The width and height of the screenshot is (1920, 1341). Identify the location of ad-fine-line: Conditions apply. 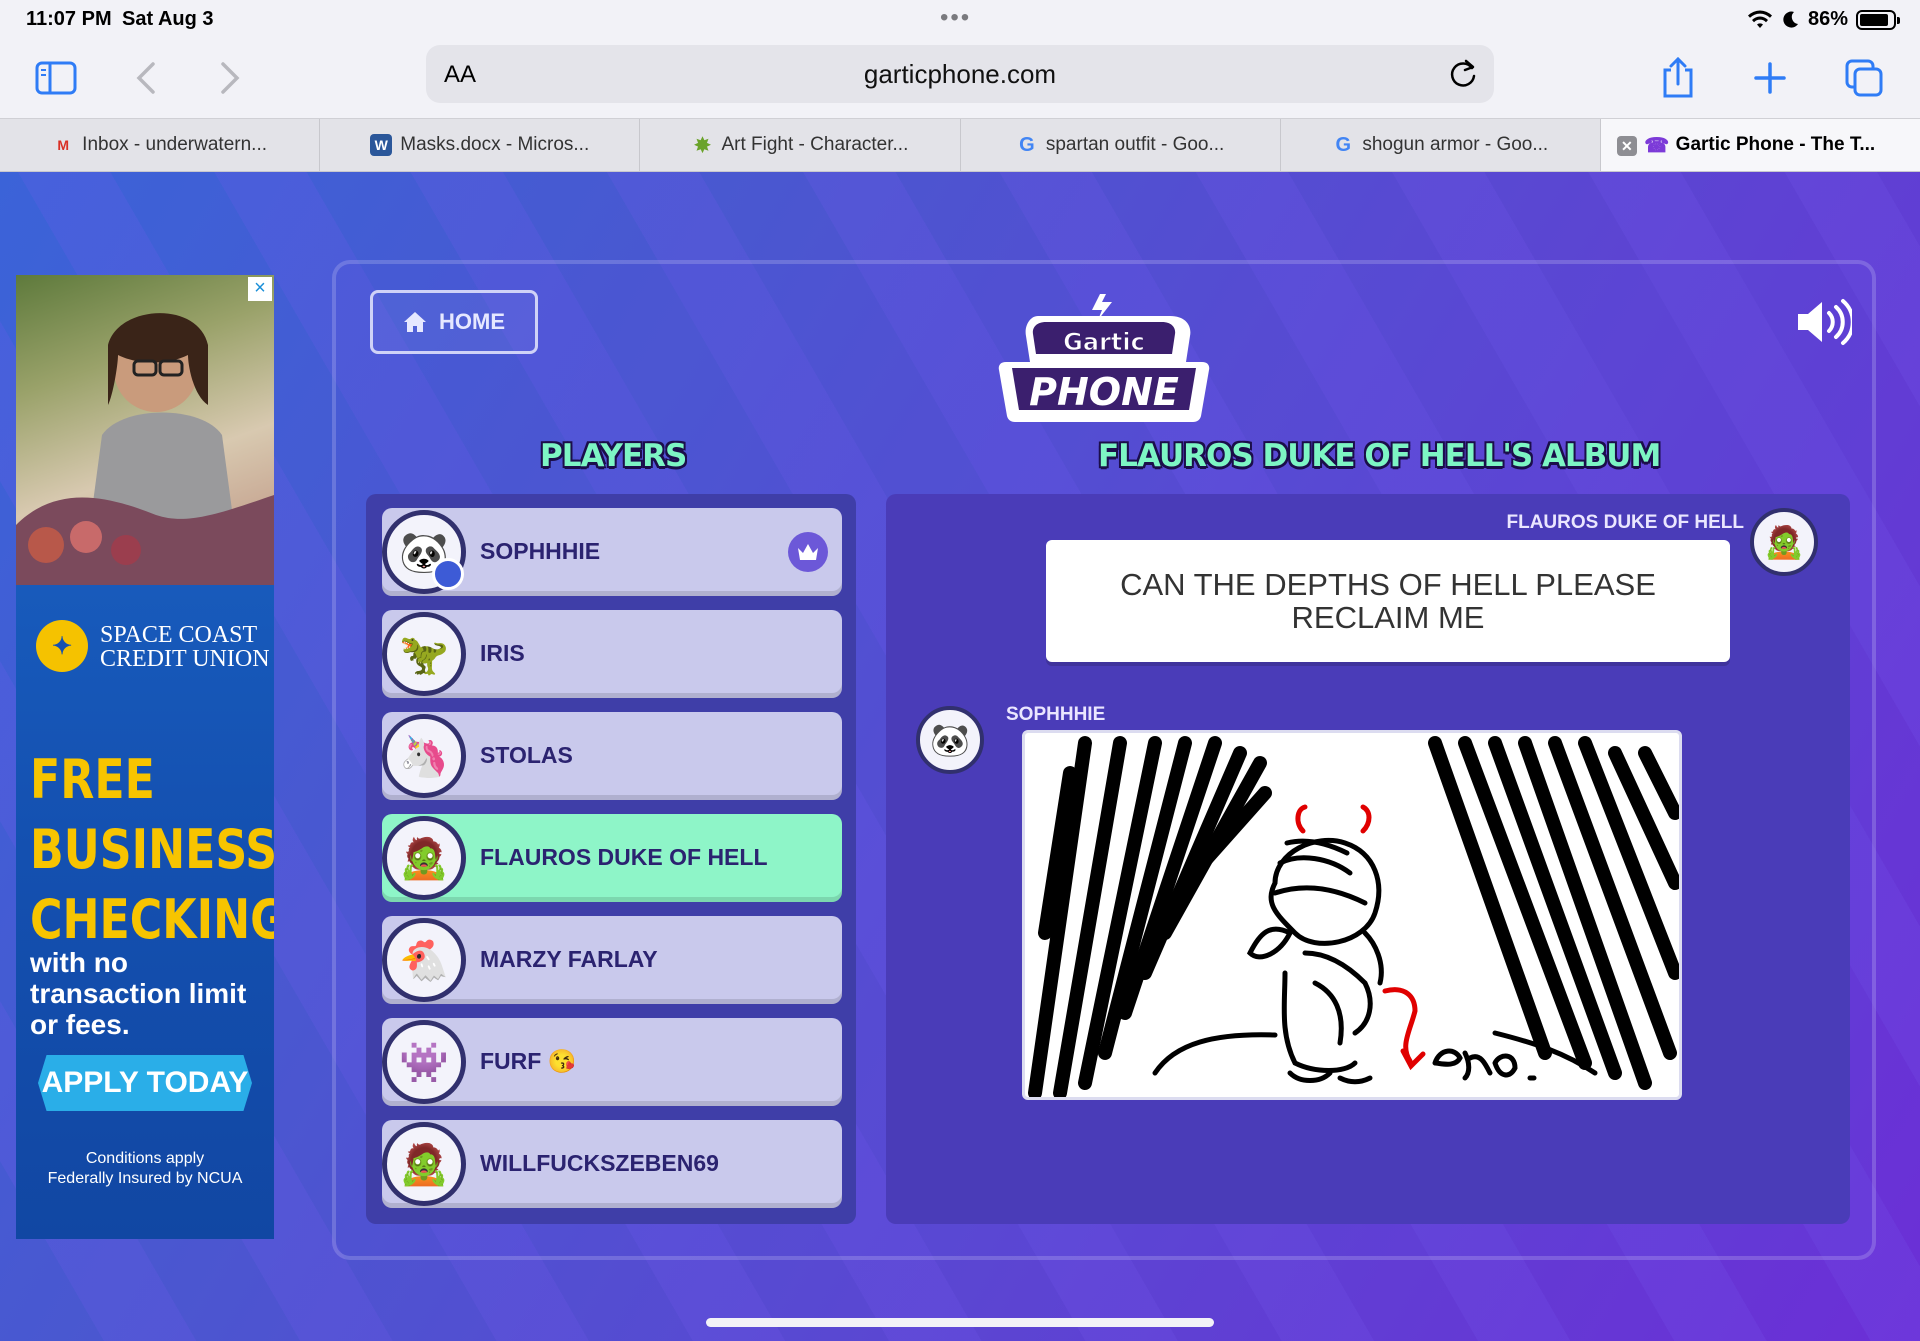
(145, 1158).